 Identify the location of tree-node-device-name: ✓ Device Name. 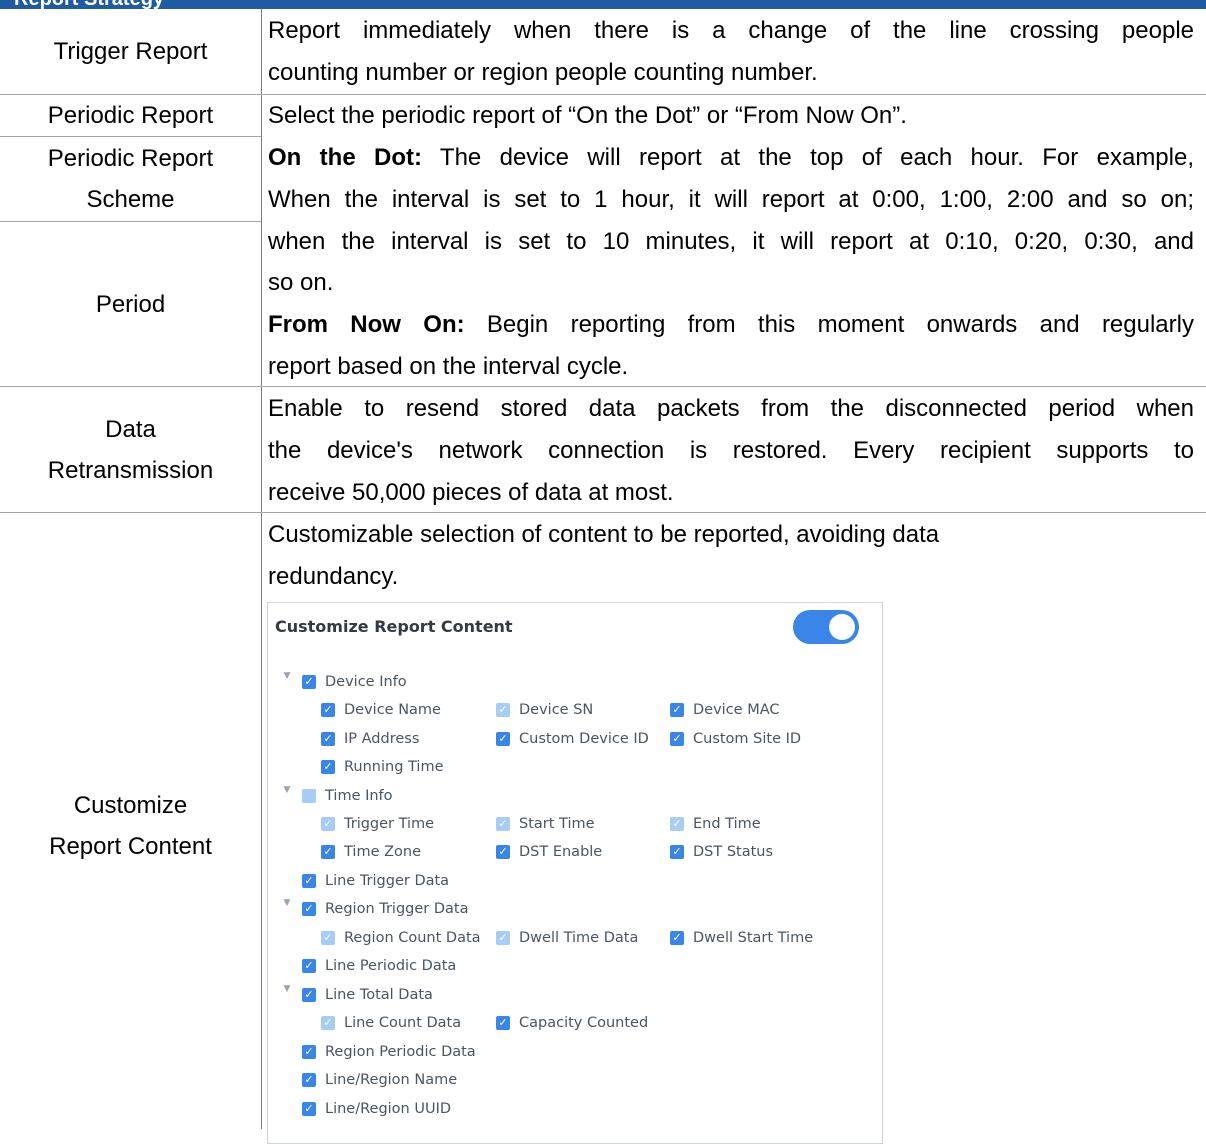
(381, 710).